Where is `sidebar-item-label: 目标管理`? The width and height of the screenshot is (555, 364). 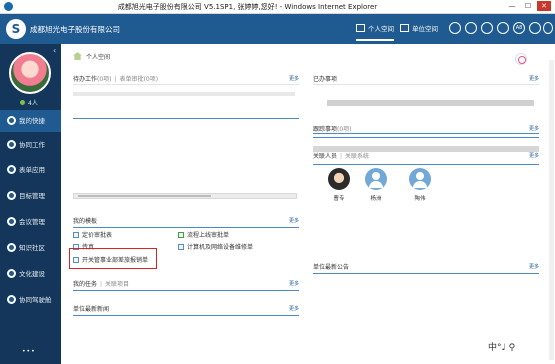 sidebar-item-label: 目标管理 is located at coordinates (32, 196).